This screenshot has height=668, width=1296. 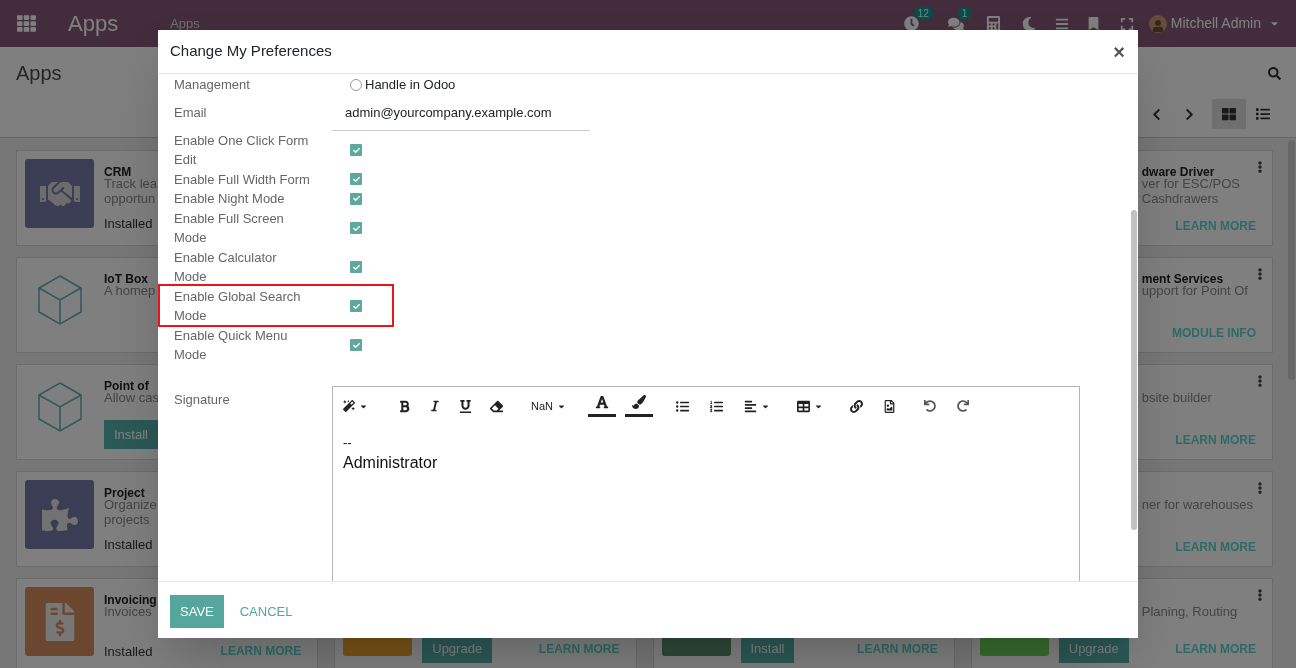 What do you see at coordinates (230, 199) in the screenshot?
I see `field-label: Enable Night Mode` at bounding box center [230, 199].